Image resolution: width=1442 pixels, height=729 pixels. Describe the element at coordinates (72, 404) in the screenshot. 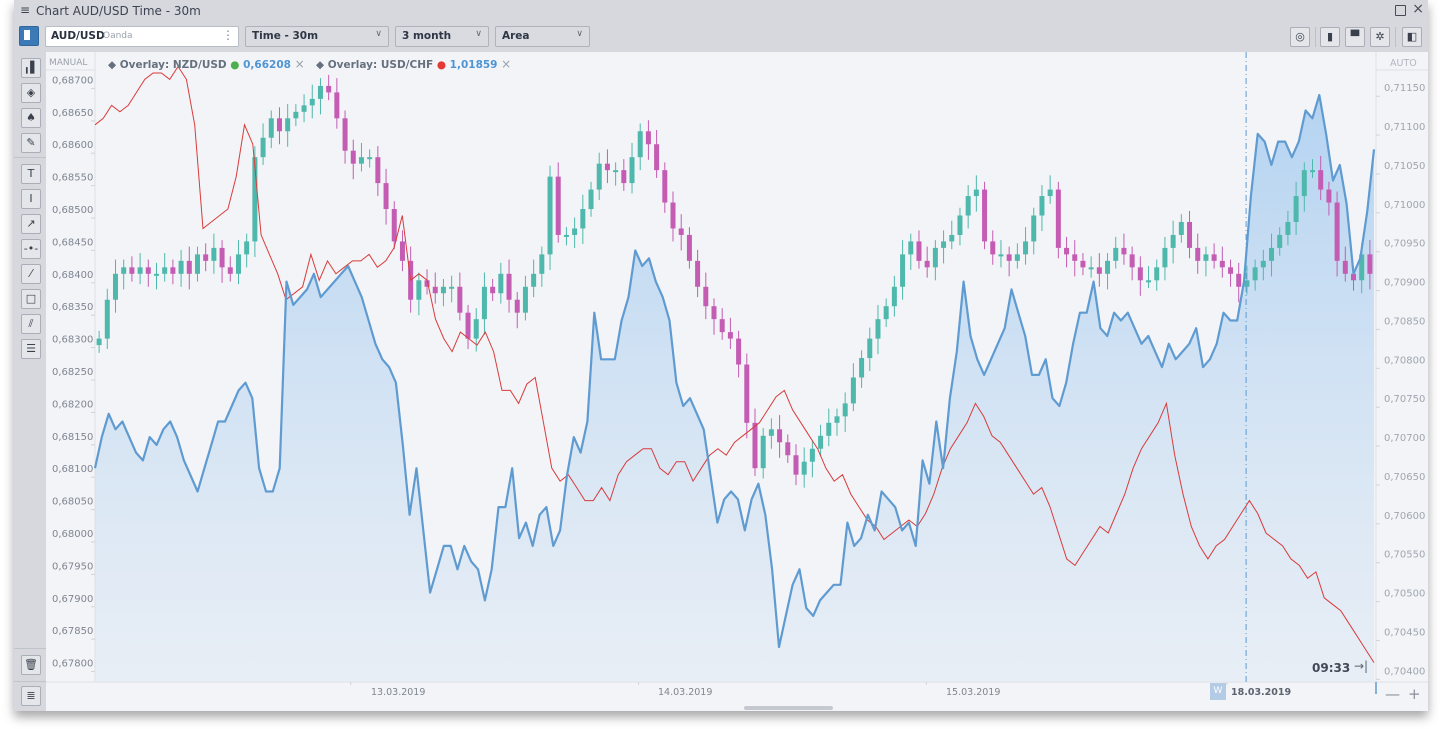

I see `left-axis-tick-label: 0,68200` at that location.